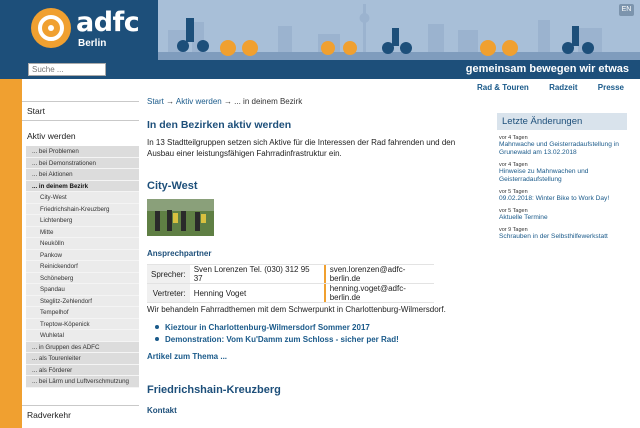  What do you see at coordinates (82, 382) in the screenshot?
I see `sidebar-subitem: ... bei Lärm und Luftverschmutzung` at bounding box center [82, 382].